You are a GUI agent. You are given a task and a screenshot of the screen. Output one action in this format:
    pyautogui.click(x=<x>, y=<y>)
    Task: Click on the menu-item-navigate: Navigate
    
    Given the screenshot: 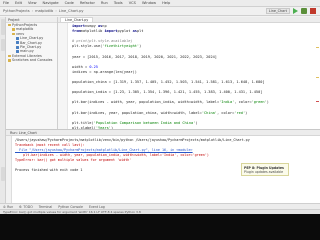 What is the action you would take?
    pyautogui.click(x=51, y=3)
    